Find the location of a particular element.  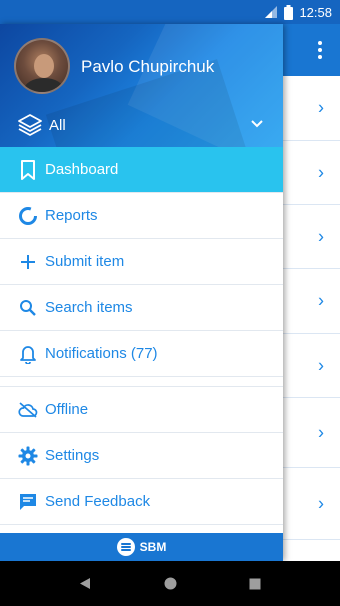

system-nav-bar is located at coordinates (170, 583).